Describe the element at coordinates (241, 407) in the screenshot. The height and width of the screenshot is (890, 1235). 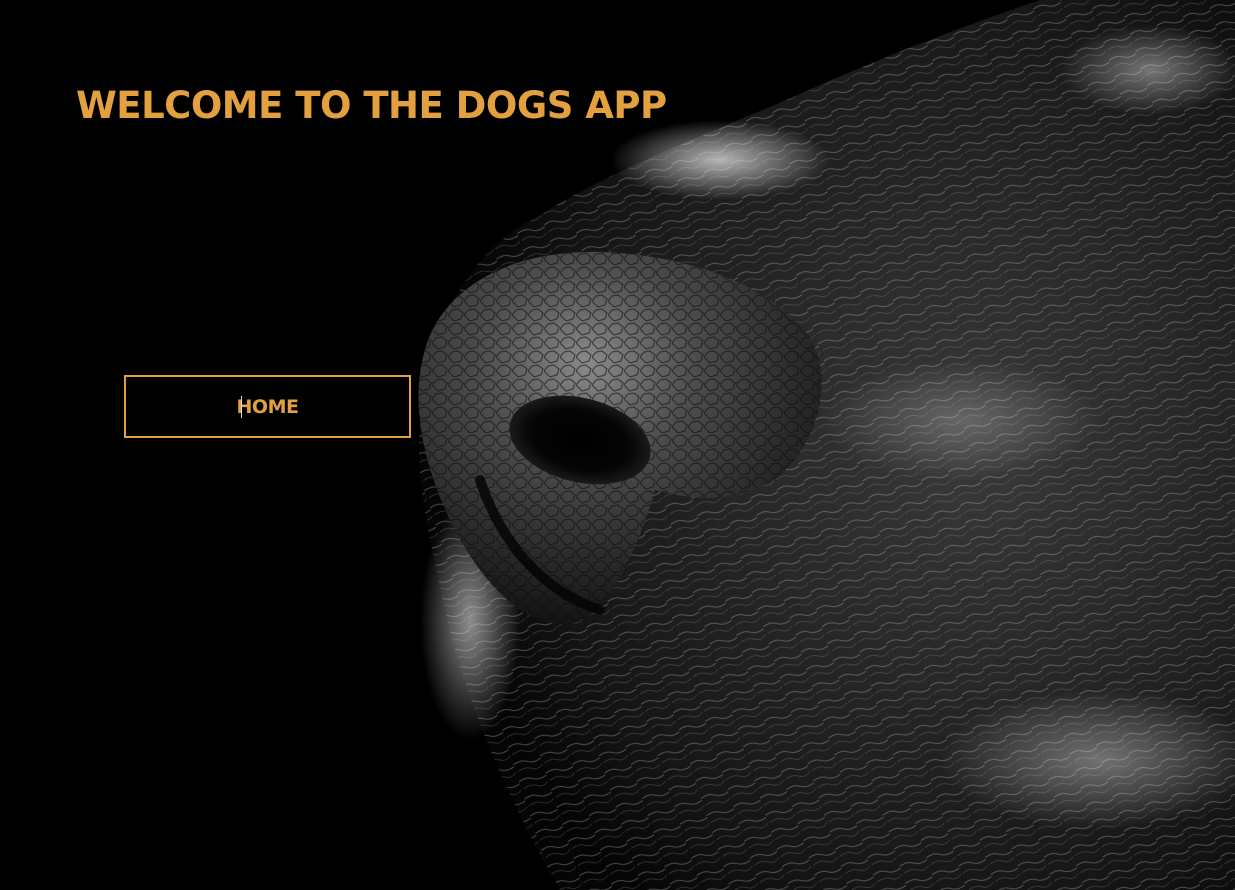
I see `text-cursor` at that location.